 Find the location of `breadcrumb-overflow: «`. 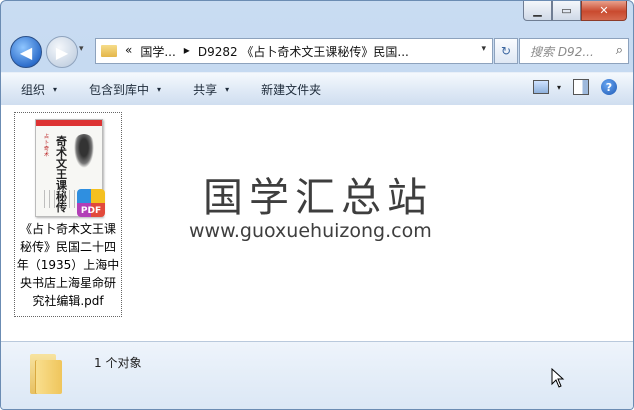

breadcrumb-overflow: « is located at coordinates (128, 51).